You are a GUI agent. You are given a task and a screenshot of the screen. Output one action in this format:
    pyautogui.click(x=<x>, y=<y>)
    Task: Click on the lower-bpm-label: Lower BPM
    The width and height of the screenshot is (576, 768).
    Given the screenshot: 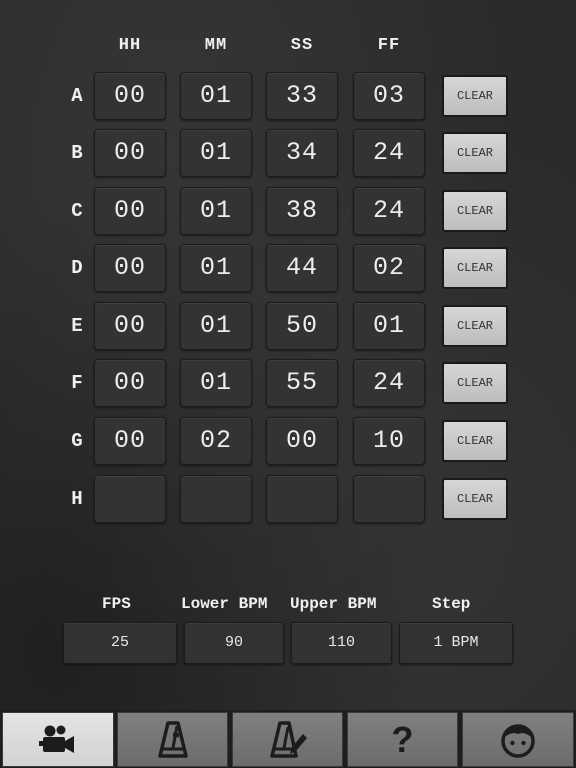 What is the action you would take?
    pyautogui.click(x=224, y=604)
    